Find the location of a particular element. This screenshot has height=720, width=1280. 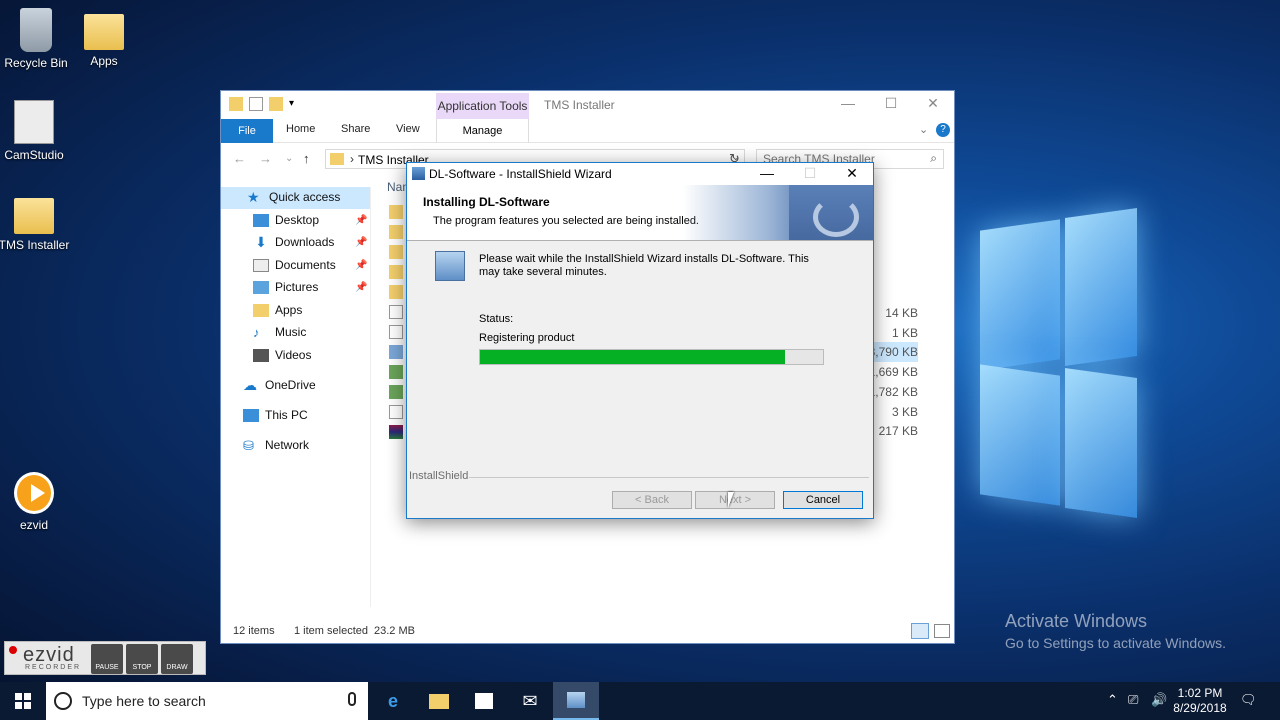

breadcrumb-chevron-icon: › is located at coordinates (352, 159).